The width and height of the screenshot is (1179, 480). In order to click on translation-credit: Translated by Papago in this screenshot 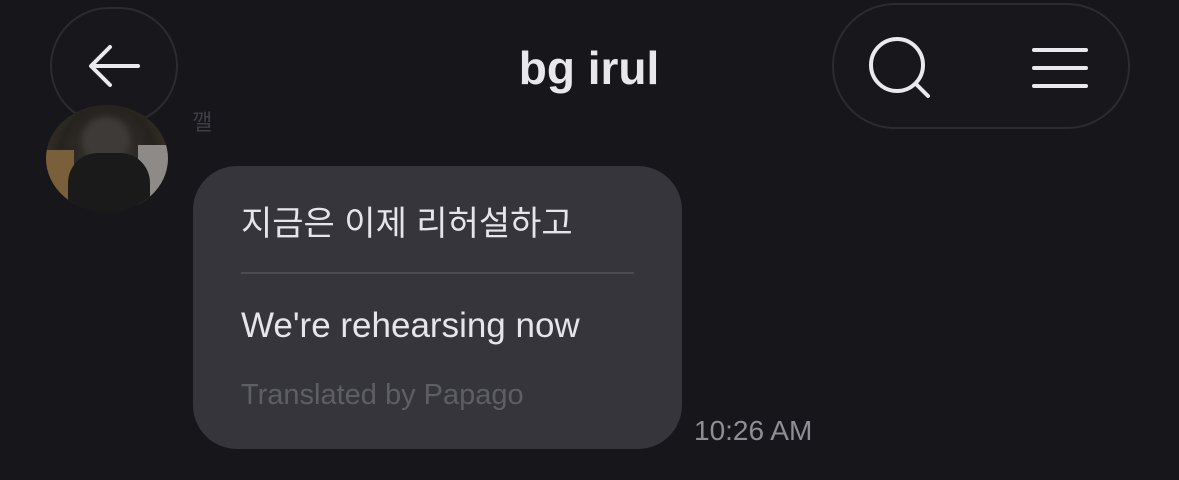, I will do `click(382, 395)`.